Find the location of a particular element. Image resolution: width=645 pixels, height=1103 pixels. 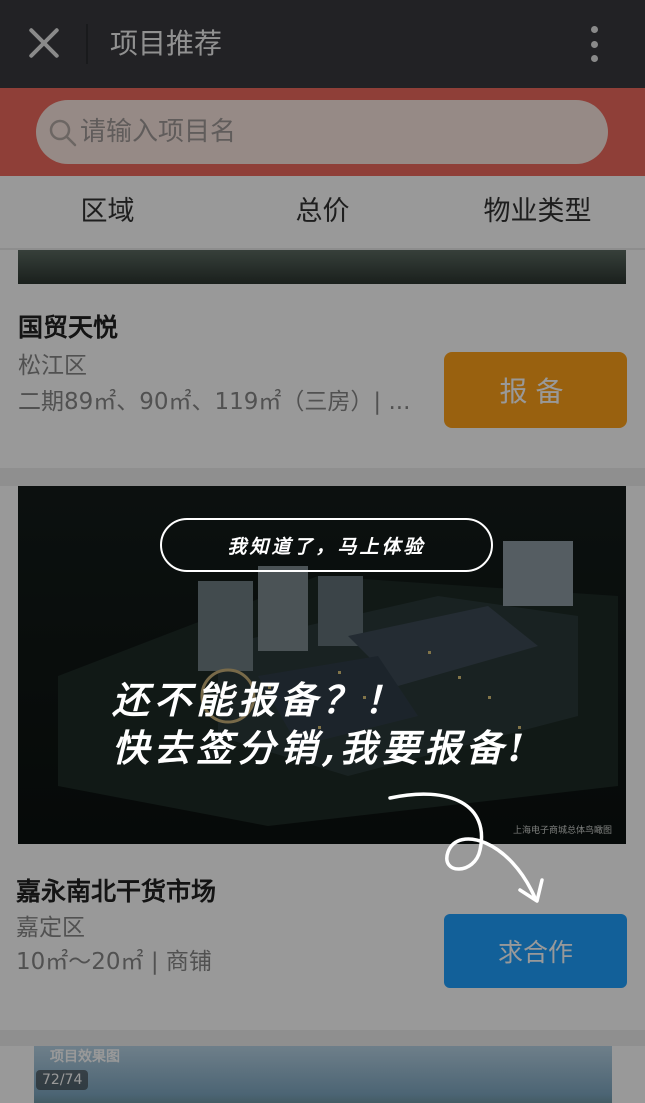

guide-text-line1: 还不能报备？！ is located at coordinates (259, 700).